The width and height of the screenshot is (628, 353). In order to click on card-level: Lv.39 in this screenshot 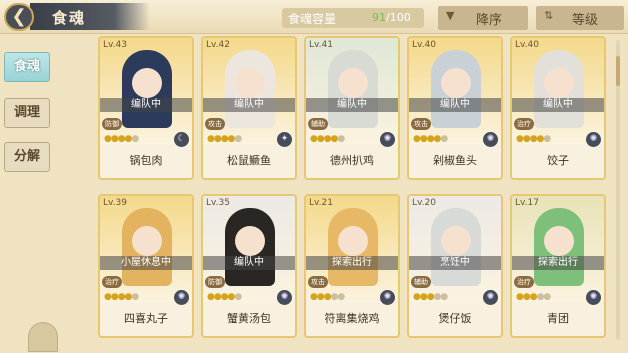, I will do `click(115, 203)`.